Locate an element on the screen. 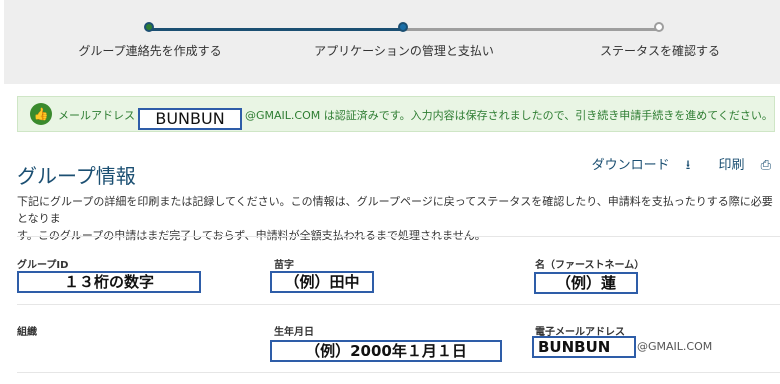 The height and width of the screenshot is (384, 780). surname-value: （例）田中 is located at coordinates (322, 282).